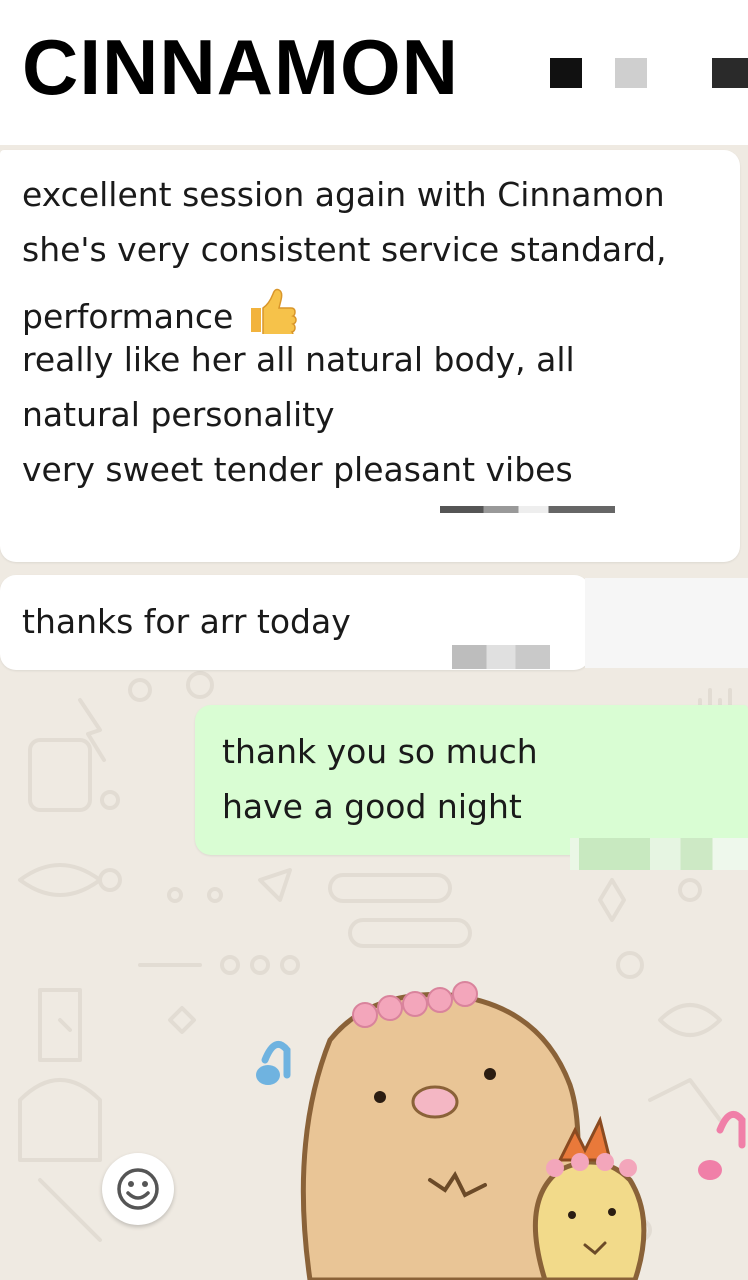 The width and height of the screenshot is (748, 1280). Describe the element at coordinates (240, 67) in the screenshot. I see `contact-name: CINNAMON` at that location.